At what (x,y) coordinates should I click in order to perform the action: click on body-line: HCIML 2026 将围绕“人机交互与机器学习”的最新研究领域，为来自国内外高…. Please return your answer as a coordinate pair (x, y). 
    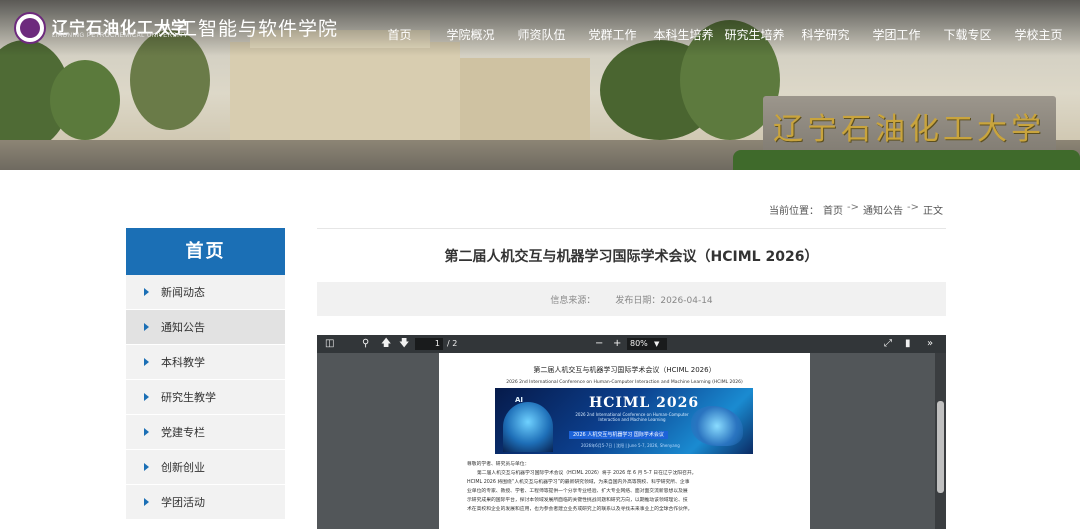
    Looking at the image, I should click on (578, 482).